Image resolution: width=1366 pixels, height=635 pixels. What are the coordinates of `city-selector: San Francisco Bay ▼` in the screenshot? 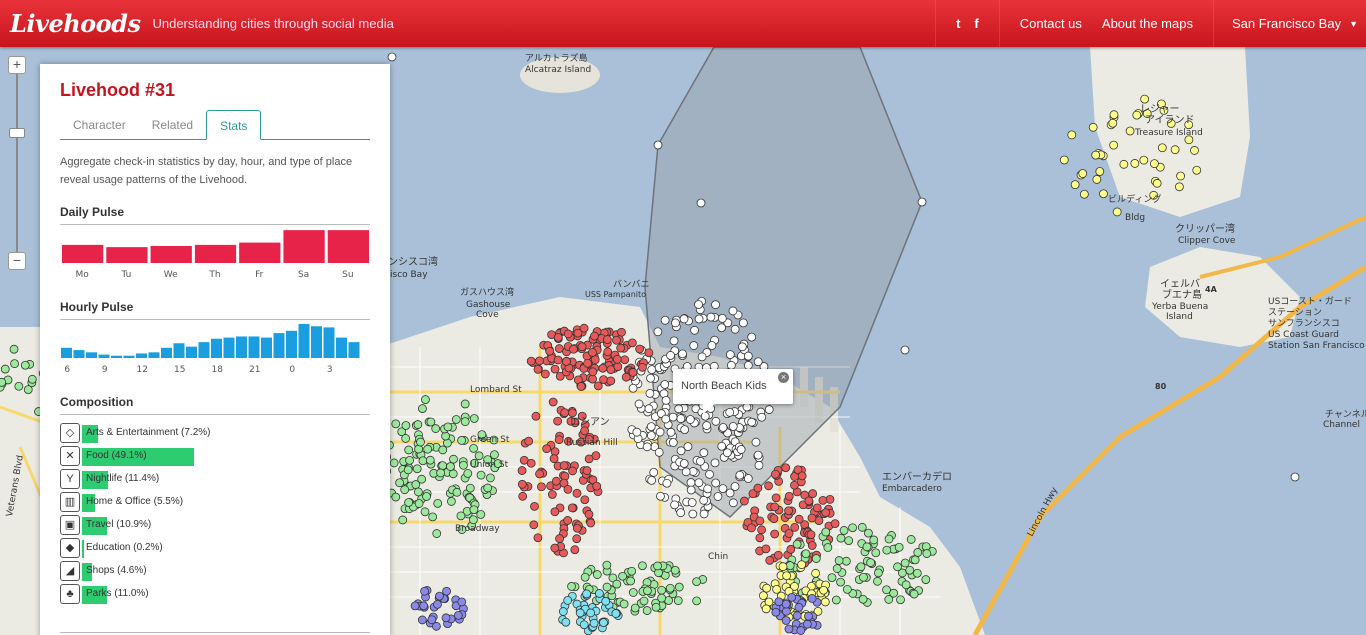 It's located at (1290, 23).